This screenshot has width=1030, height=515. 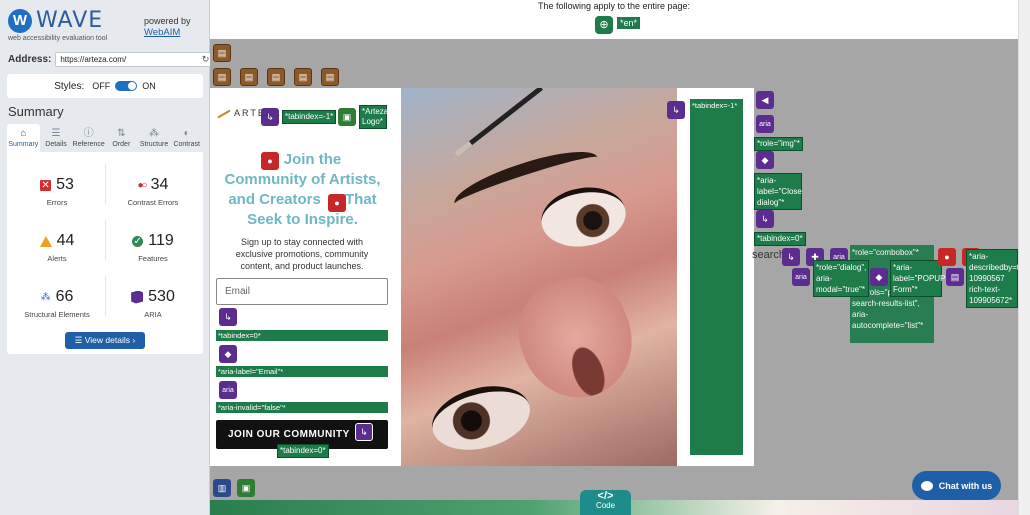 I want to click on join-label: JOIN OUR COMMUNITY, so click(x=289, y=434).